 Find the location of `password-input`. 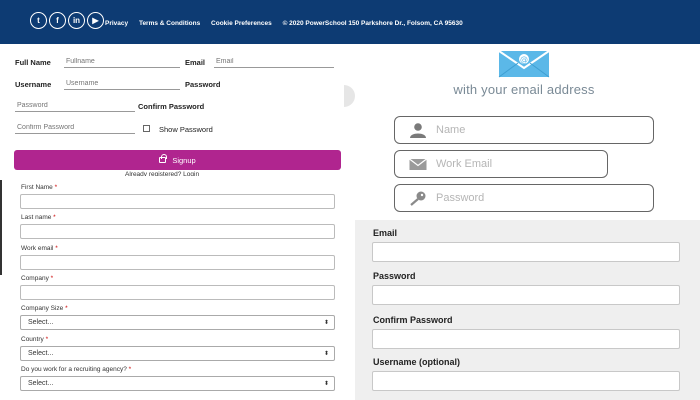

password-input is located at coordinates (75, 106).